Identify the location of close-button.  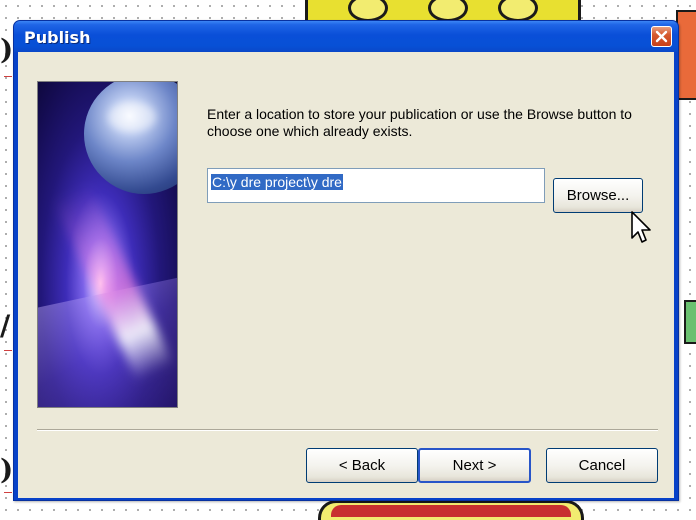
(661, 36).